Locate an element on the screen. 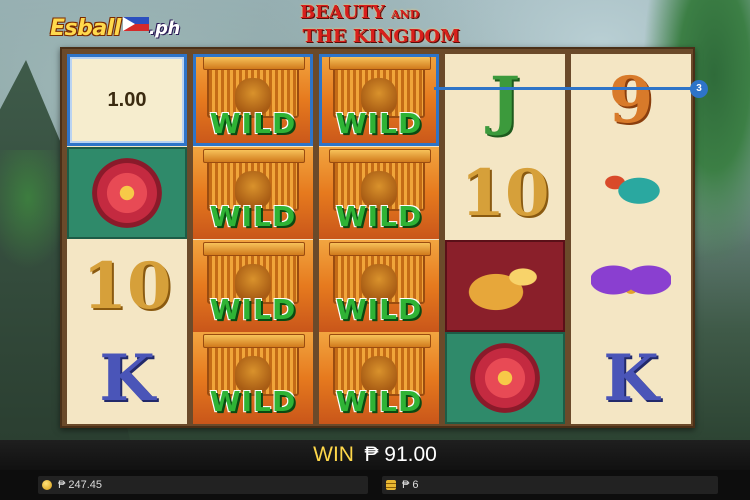 The height and width of the screenshot is (500, 750). phoenix-symbol-cell is located at coordinates (505, 286).